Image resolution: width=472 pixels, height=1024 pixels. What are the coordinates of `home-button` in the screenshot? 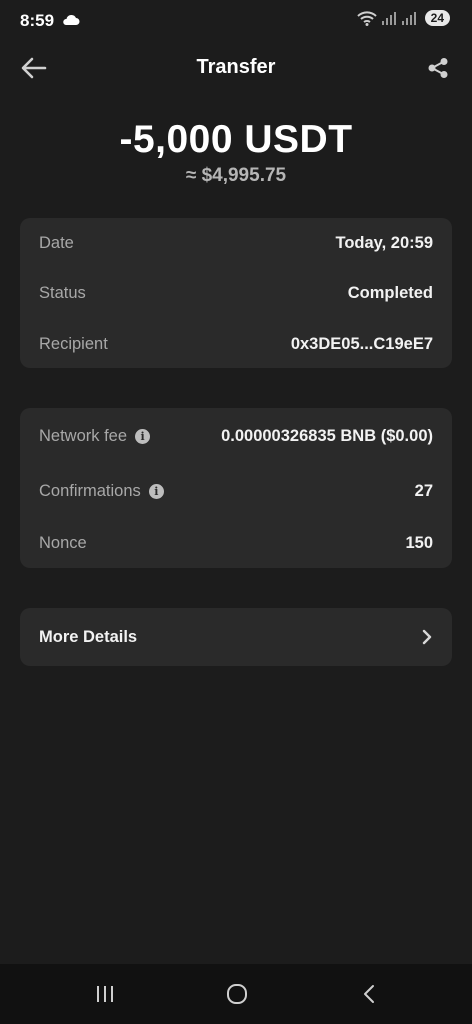 It's located at (237, 994).